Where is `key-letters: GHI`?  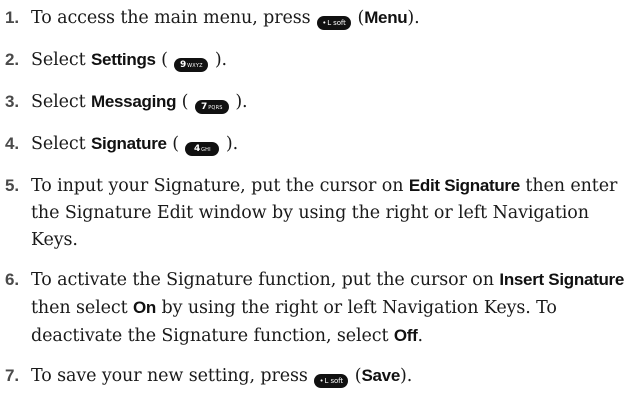 key-letters: GHI is located at coordinates (206, 150).